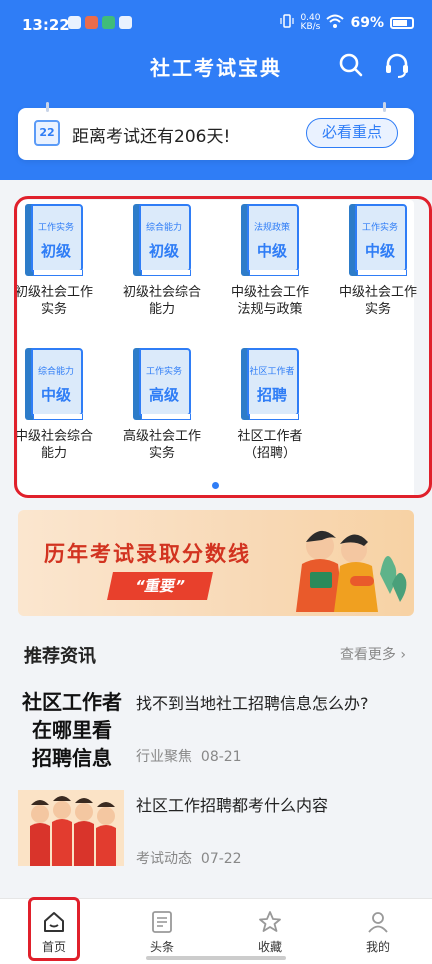 The width and height of the screenshot is (432, 964). Describe the element at coordinates (335, 23) in the screenshot. I see `wifi-icon` at that location.